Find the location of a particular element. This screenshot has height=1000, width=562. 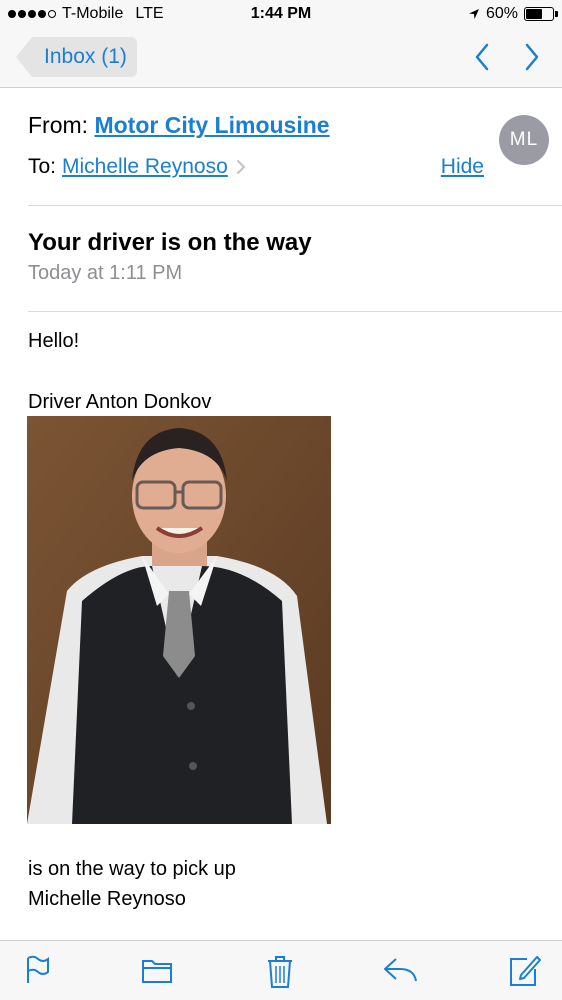

back-arrow-shape is located at coordinates (24, 57).